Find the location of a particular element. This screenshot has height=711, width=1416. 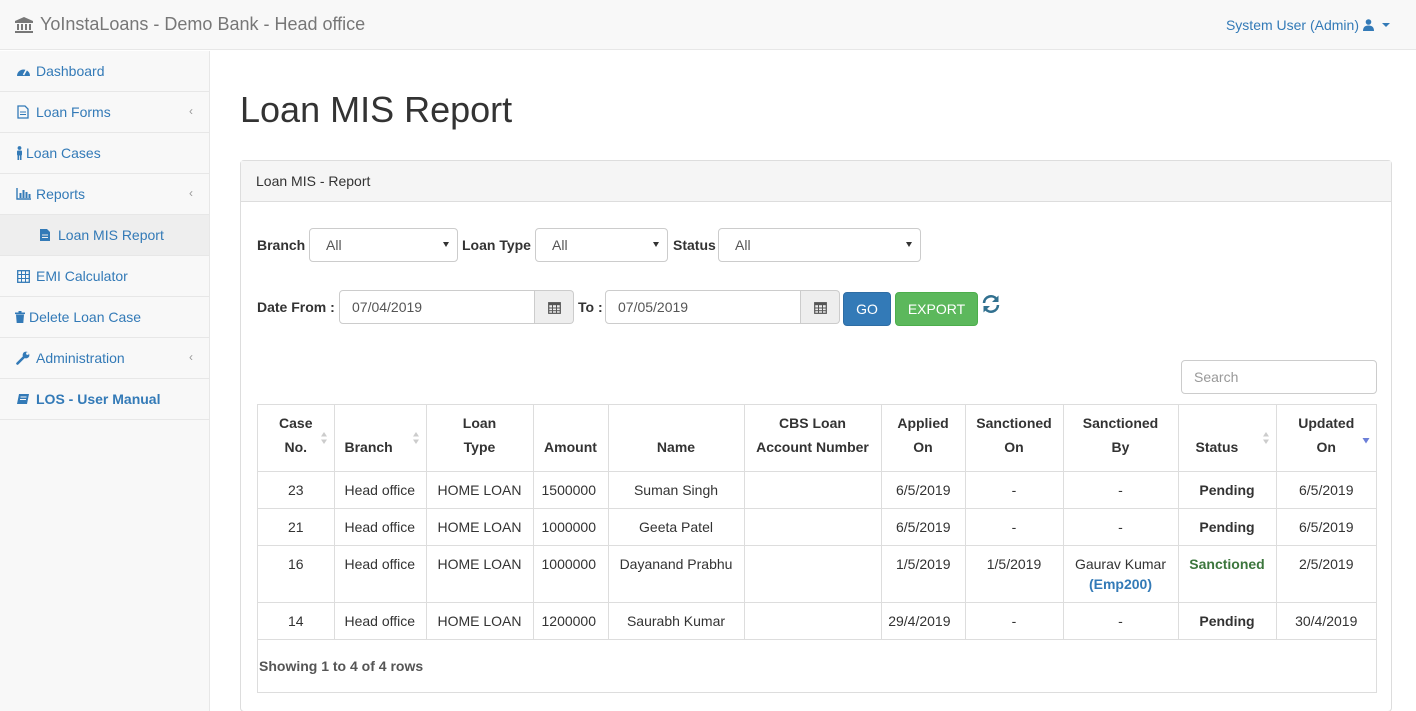

brand: YoInstaLoans - Demo Bank - Head office is located at coordinates (189, 24).